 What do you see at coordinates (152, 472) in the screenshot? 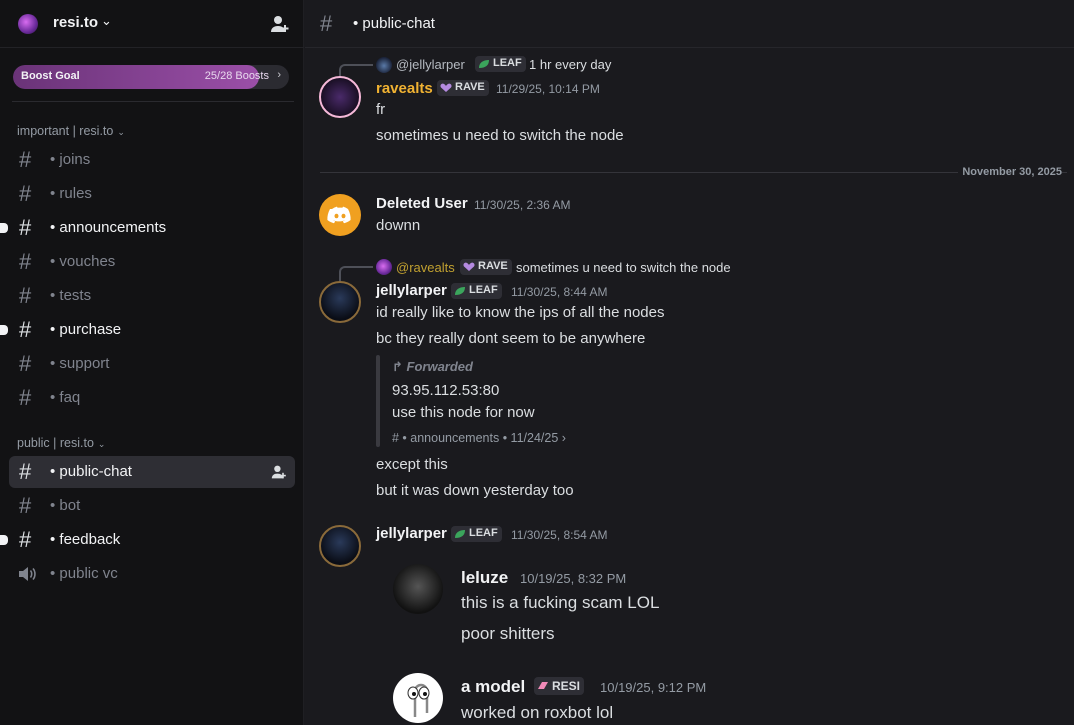
I see `channel-public-chat: # • public-chat` at bounding box center [152, 472].